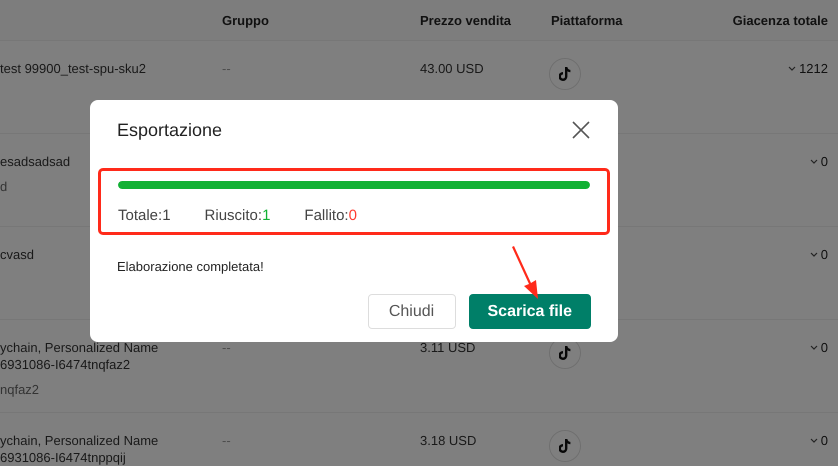  What do you see at coordinates (191, 266) in the screenshot?
I see `status-message: Elaborazione completata!` at bounding box center [191, 266].